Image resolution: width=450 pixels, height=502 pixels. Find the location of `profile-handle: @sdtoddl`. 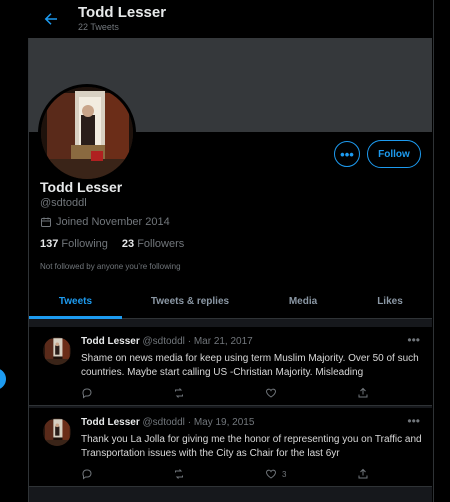

profile-handle: @sdtoddl is located at coordinates (63, 203).